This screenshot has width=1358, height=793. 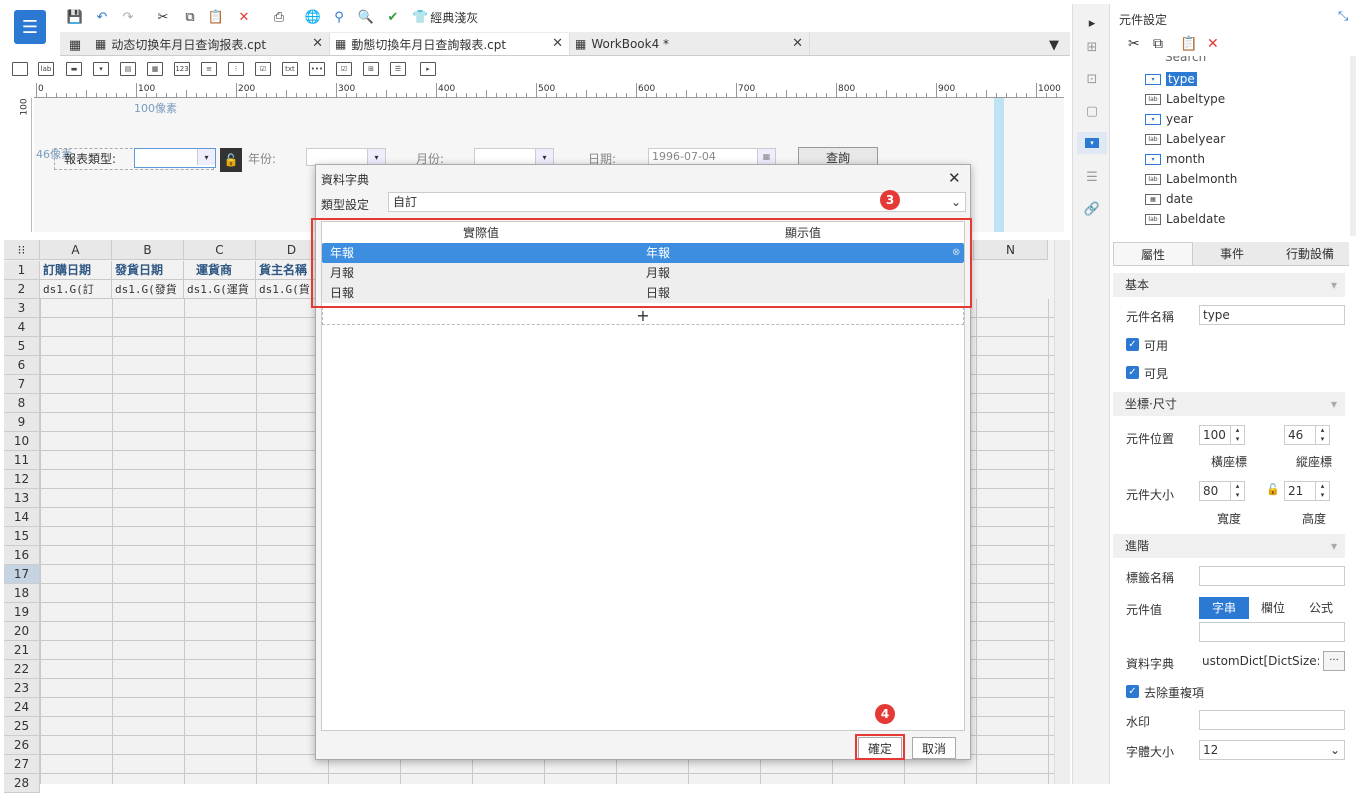 I want to click on tab-properties: 屬性, so click(x=1153, y=253).